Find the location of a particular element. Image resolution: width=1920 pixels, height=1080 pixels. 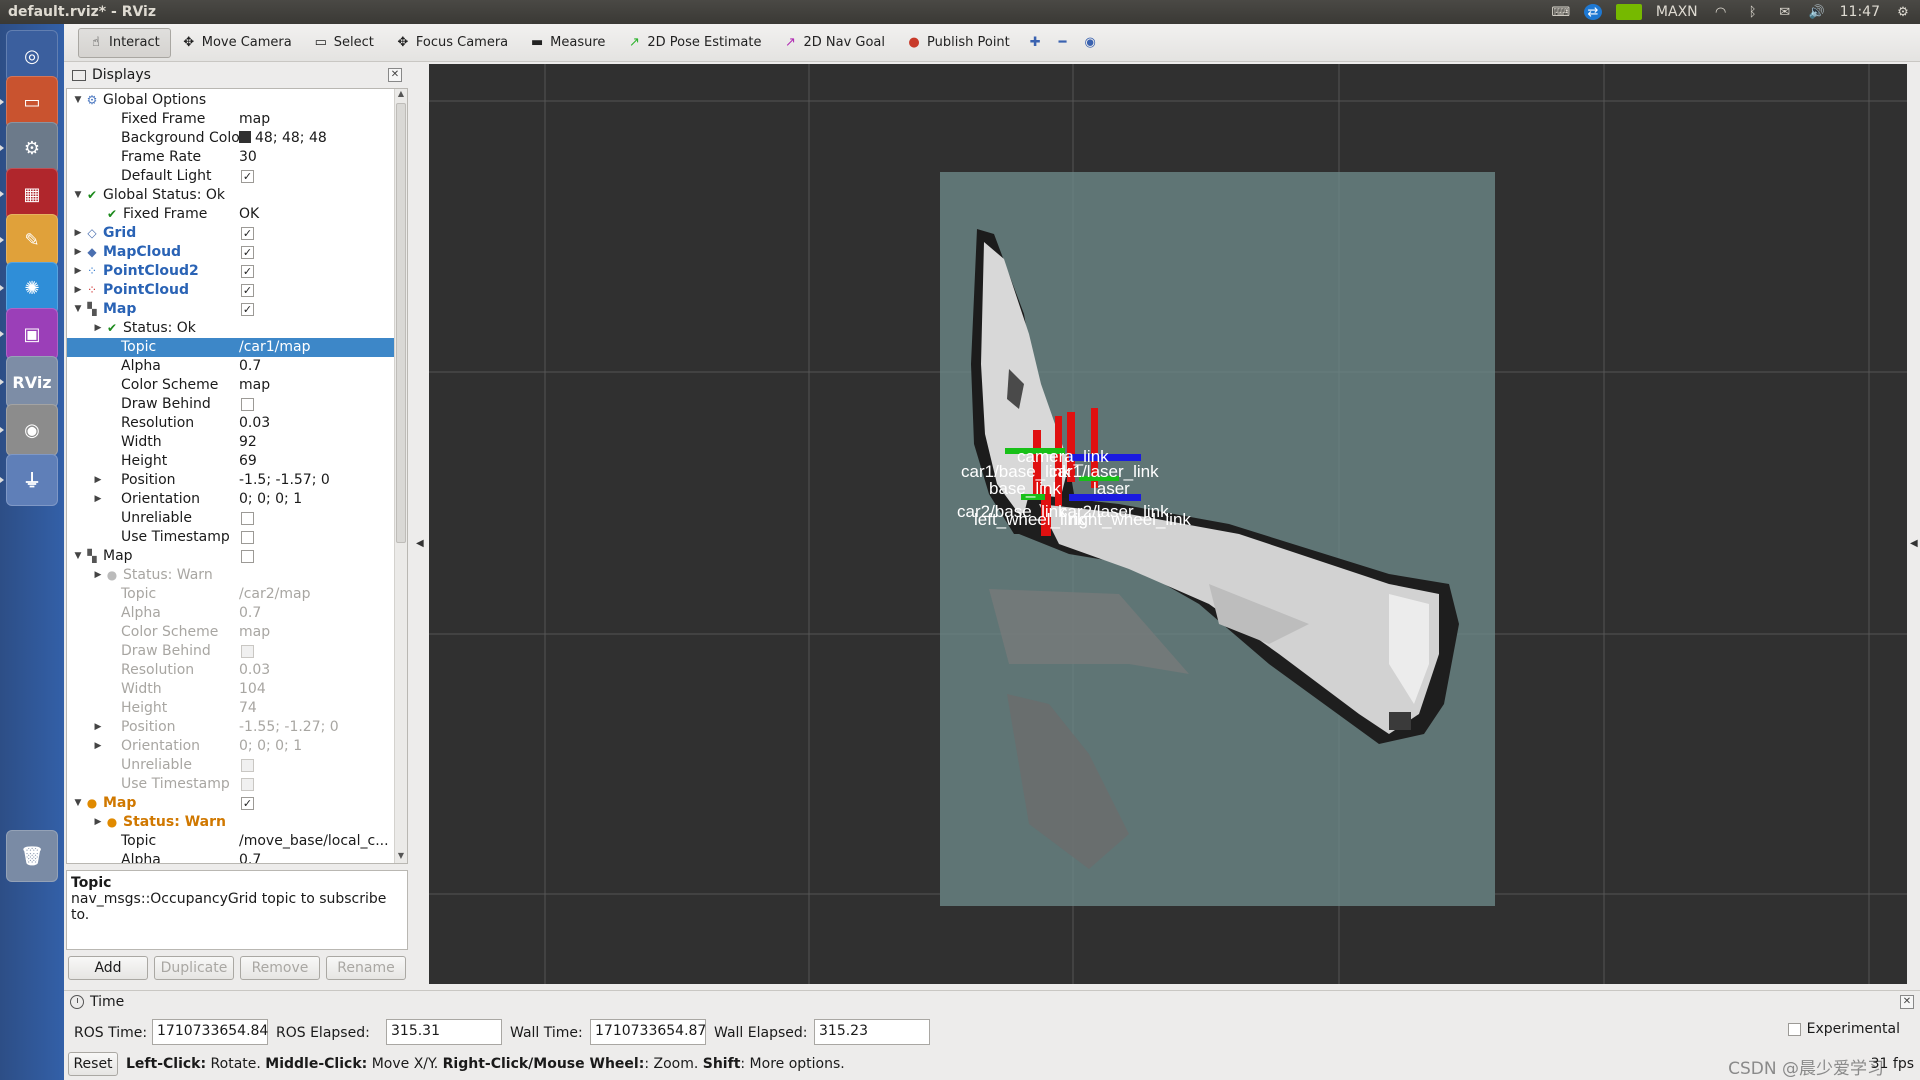

duplicate-button: Duplicate is located at coordinates (194, 968).